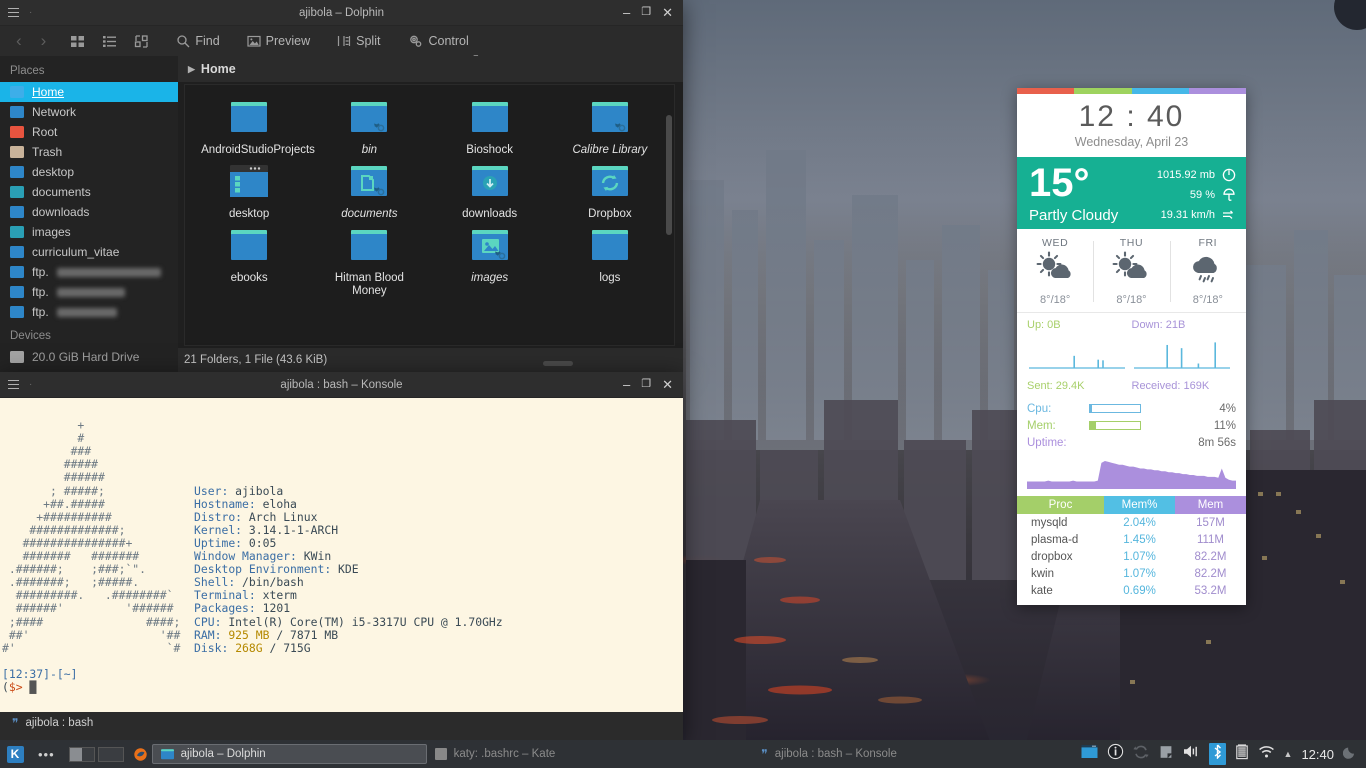 Image resolution: width=1366 pixels, height=768 pixels. What do you see at coordinates (1131, 556) in the screenshot?
I see `process-row: dropbox 1.07% 82.2M` at bounding box center [1131, 556].